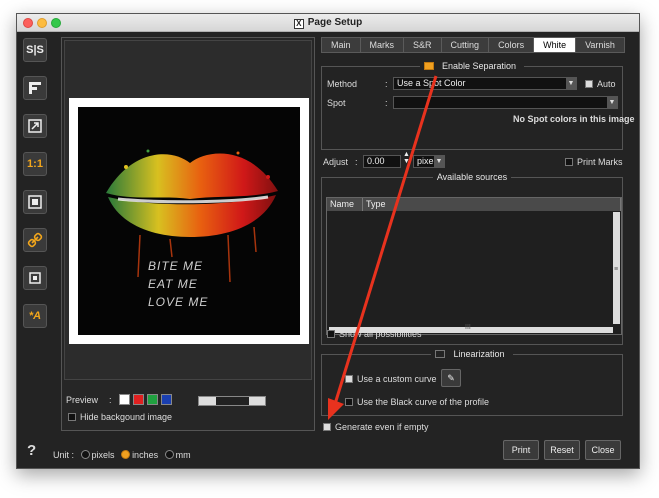 The height and width of the screenshot is (498, 659). I want to click on show-all-checkbox, so click(331, 334).